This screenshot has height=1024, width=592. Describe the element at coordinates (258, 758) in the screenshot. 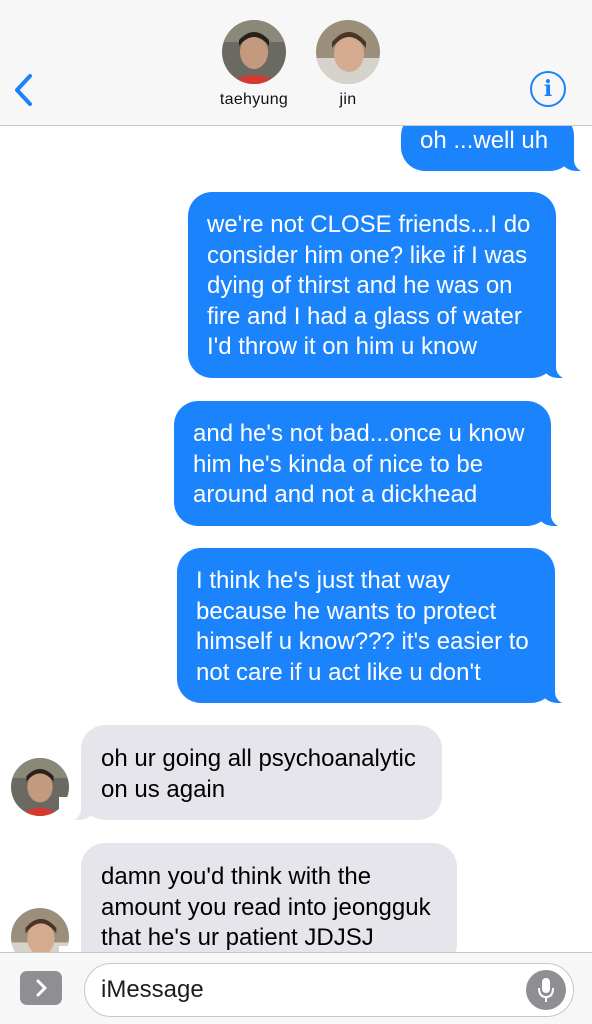

I see `message-text-line: oh ur going all psychoanalytic` at that location.